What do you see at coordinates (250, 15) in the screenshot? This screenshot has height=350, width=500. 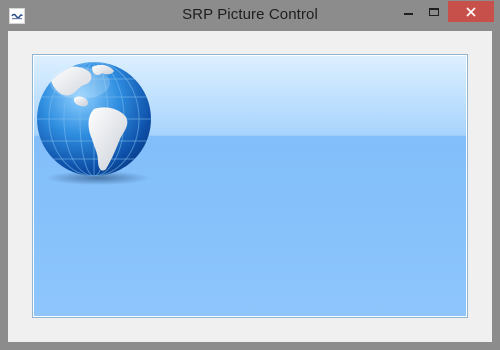 I see `title-bar: SRP Picture Control` at bounding box center [250, 15].